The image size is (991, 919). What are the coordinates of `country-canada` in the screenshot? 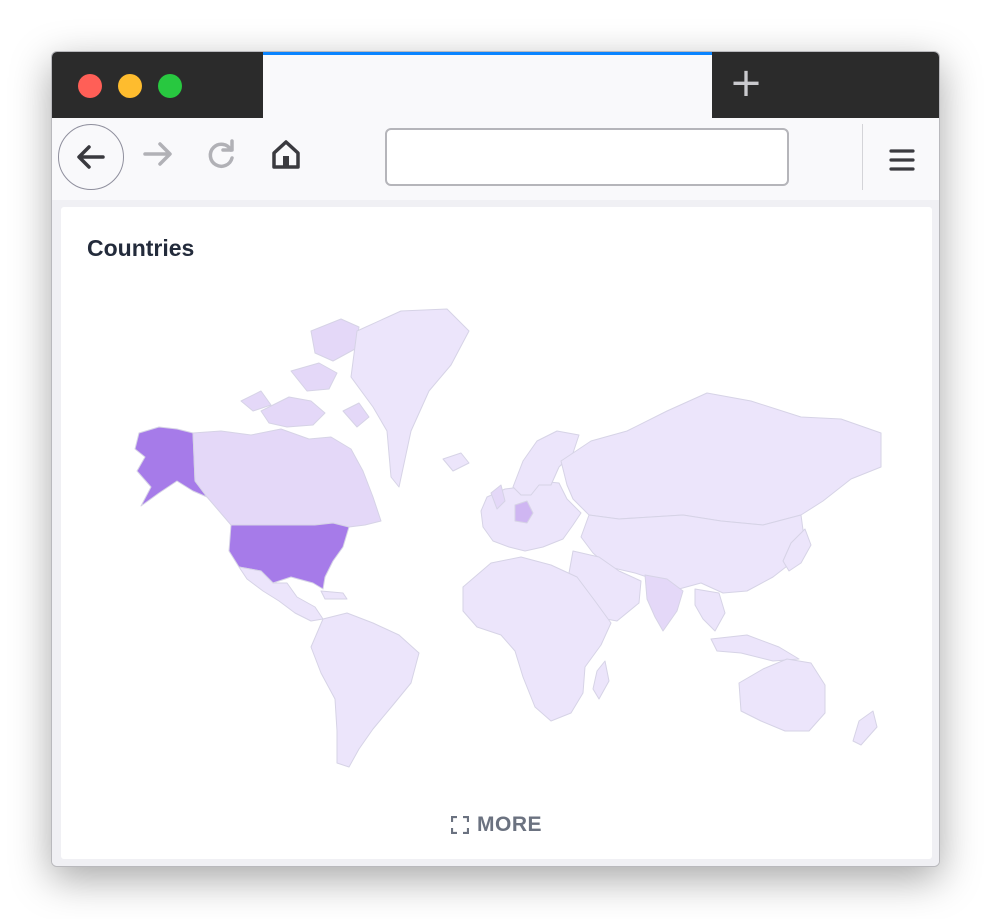 It's located at (287, 478).